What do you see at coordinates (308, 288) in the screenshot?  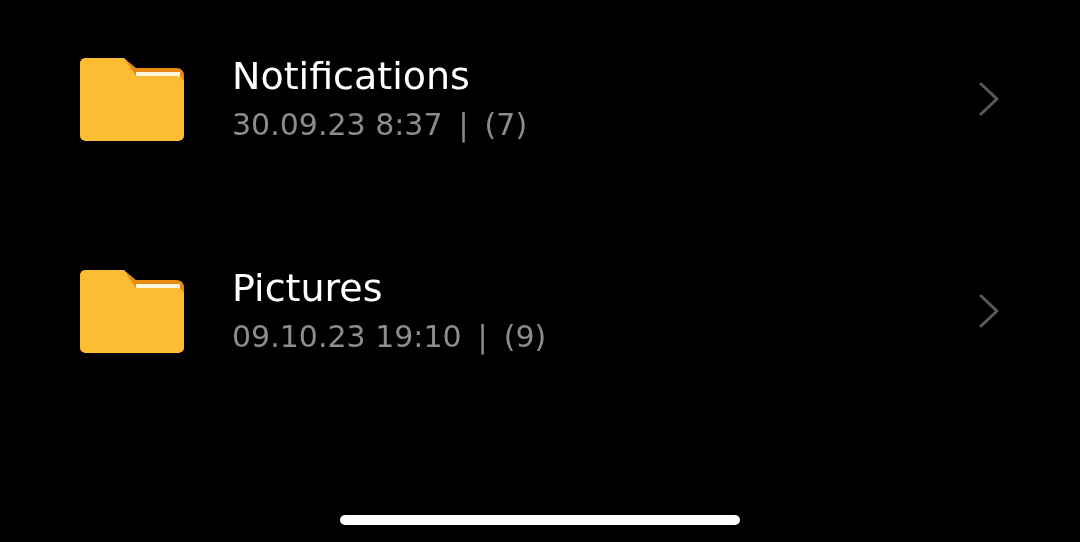 I see `folder-name: Pictures` at bounding box center [308, 288].